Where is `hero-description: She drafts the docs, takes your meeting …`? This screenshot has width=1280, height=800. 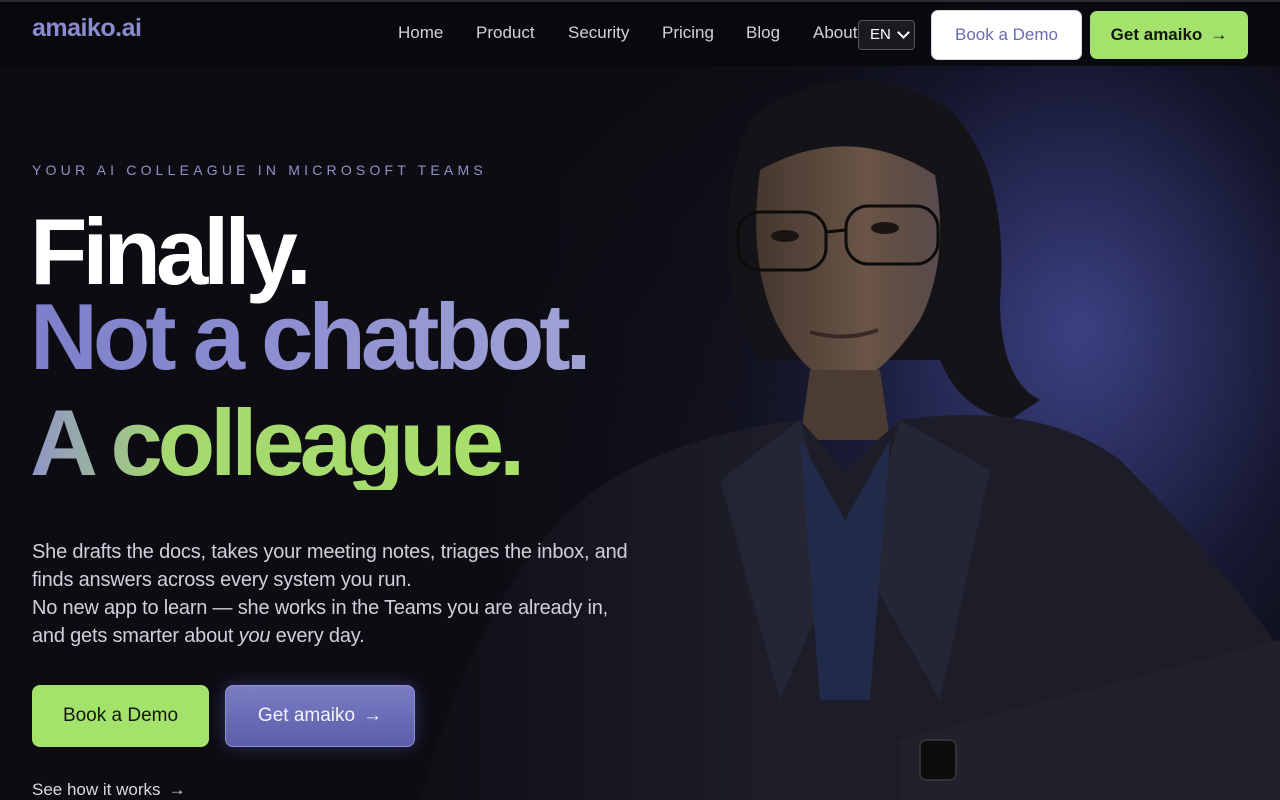
hero-description: She drafts the docs, takes your meeting … is located at coordinates (332, 594).